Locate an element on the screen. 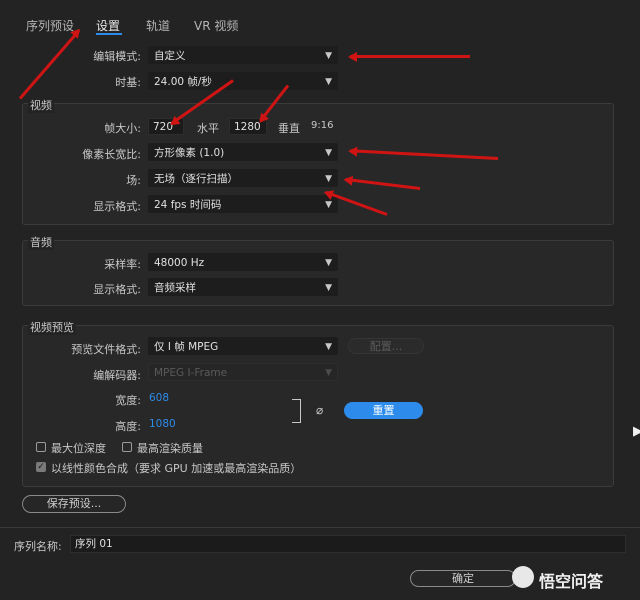 The width and height of the screenshot is (640, 600). annotation-arrow is located at coordinates (410, 56).